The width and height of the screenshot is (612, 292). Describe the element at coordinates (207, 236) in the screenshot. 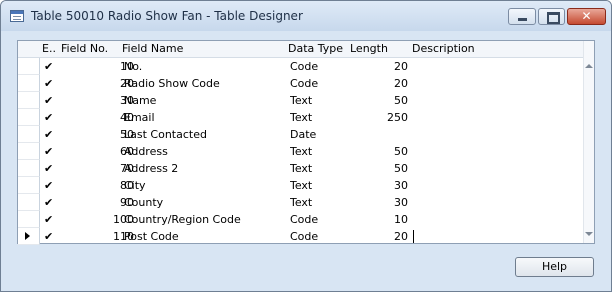

I see `field-name-cell: Post Code` at that location.